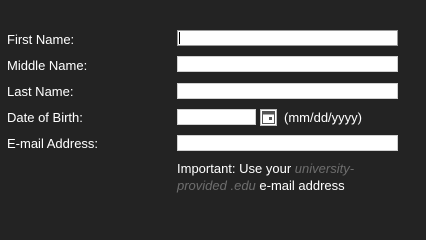 The width and height of the screenshot is (426, 240). Describe the element at coordinates (41, 39) in the screenshot. I see `first-name-label: First Name:` at that location.